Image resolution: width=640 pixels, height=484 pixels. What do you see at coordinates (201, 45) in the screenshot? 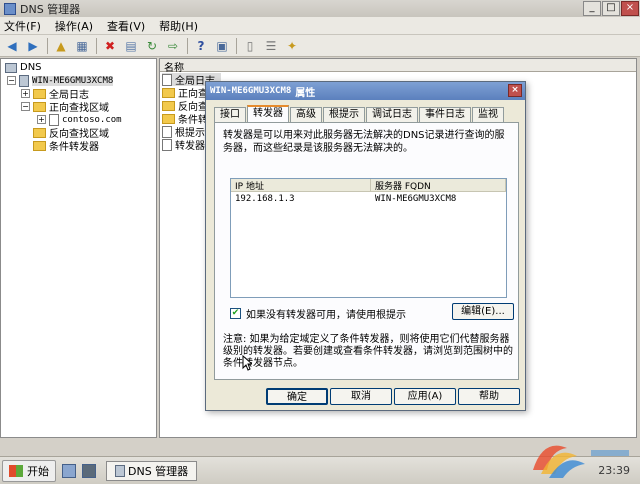
I see `help-icon: ?` at bounding box center [201, 45].